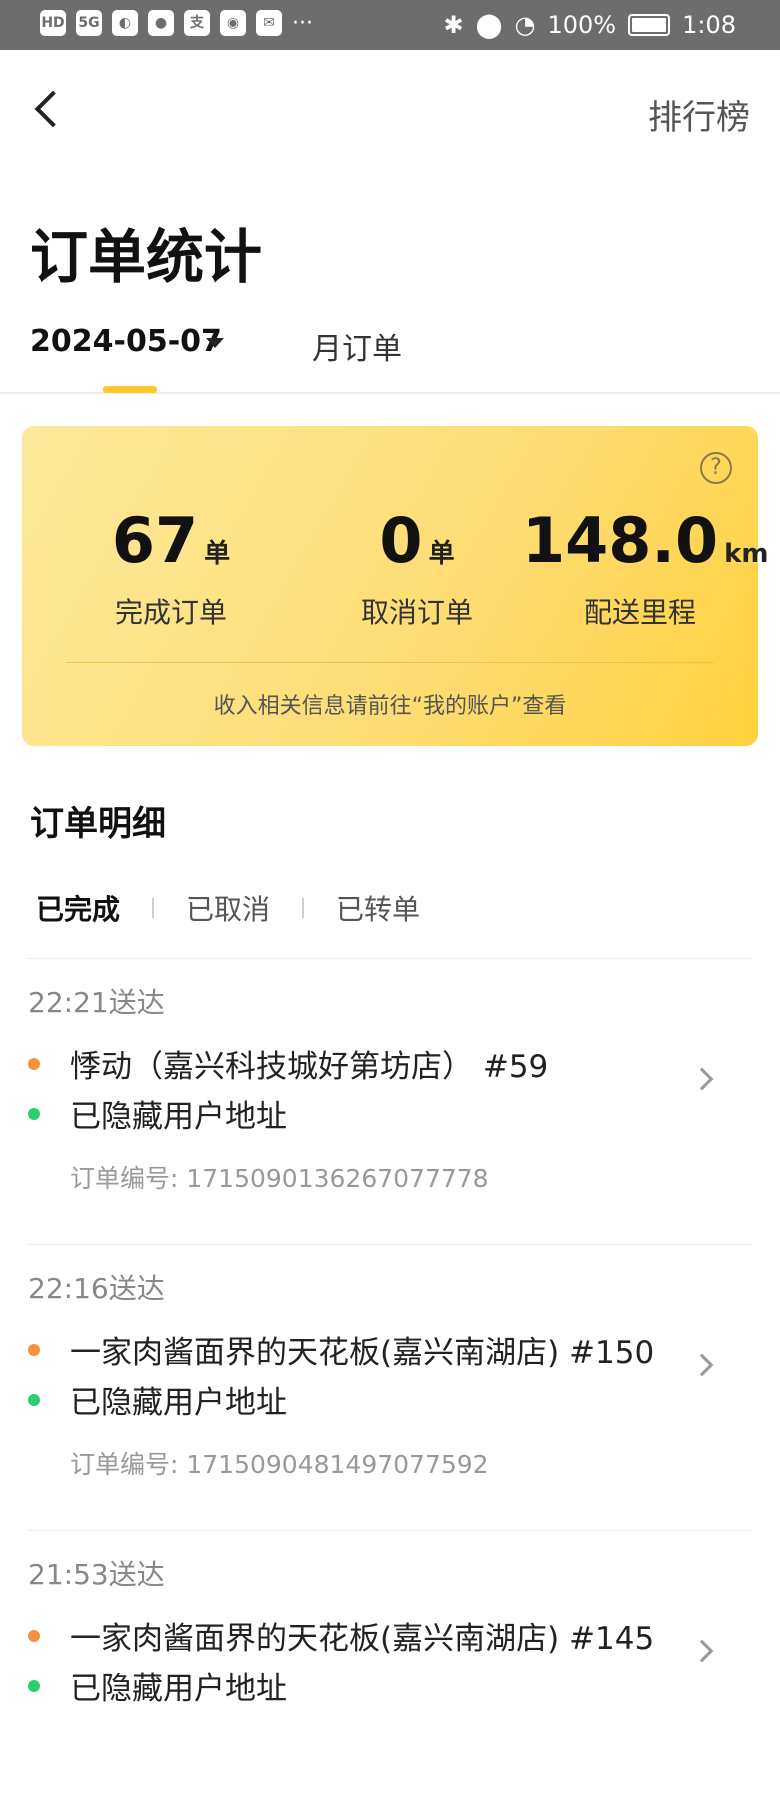 The height and width of the screenshot is (1817, 780). Describe the element at coordinates (441, 554) in the screenshot. I see `canceled-unit: 单` at that location.